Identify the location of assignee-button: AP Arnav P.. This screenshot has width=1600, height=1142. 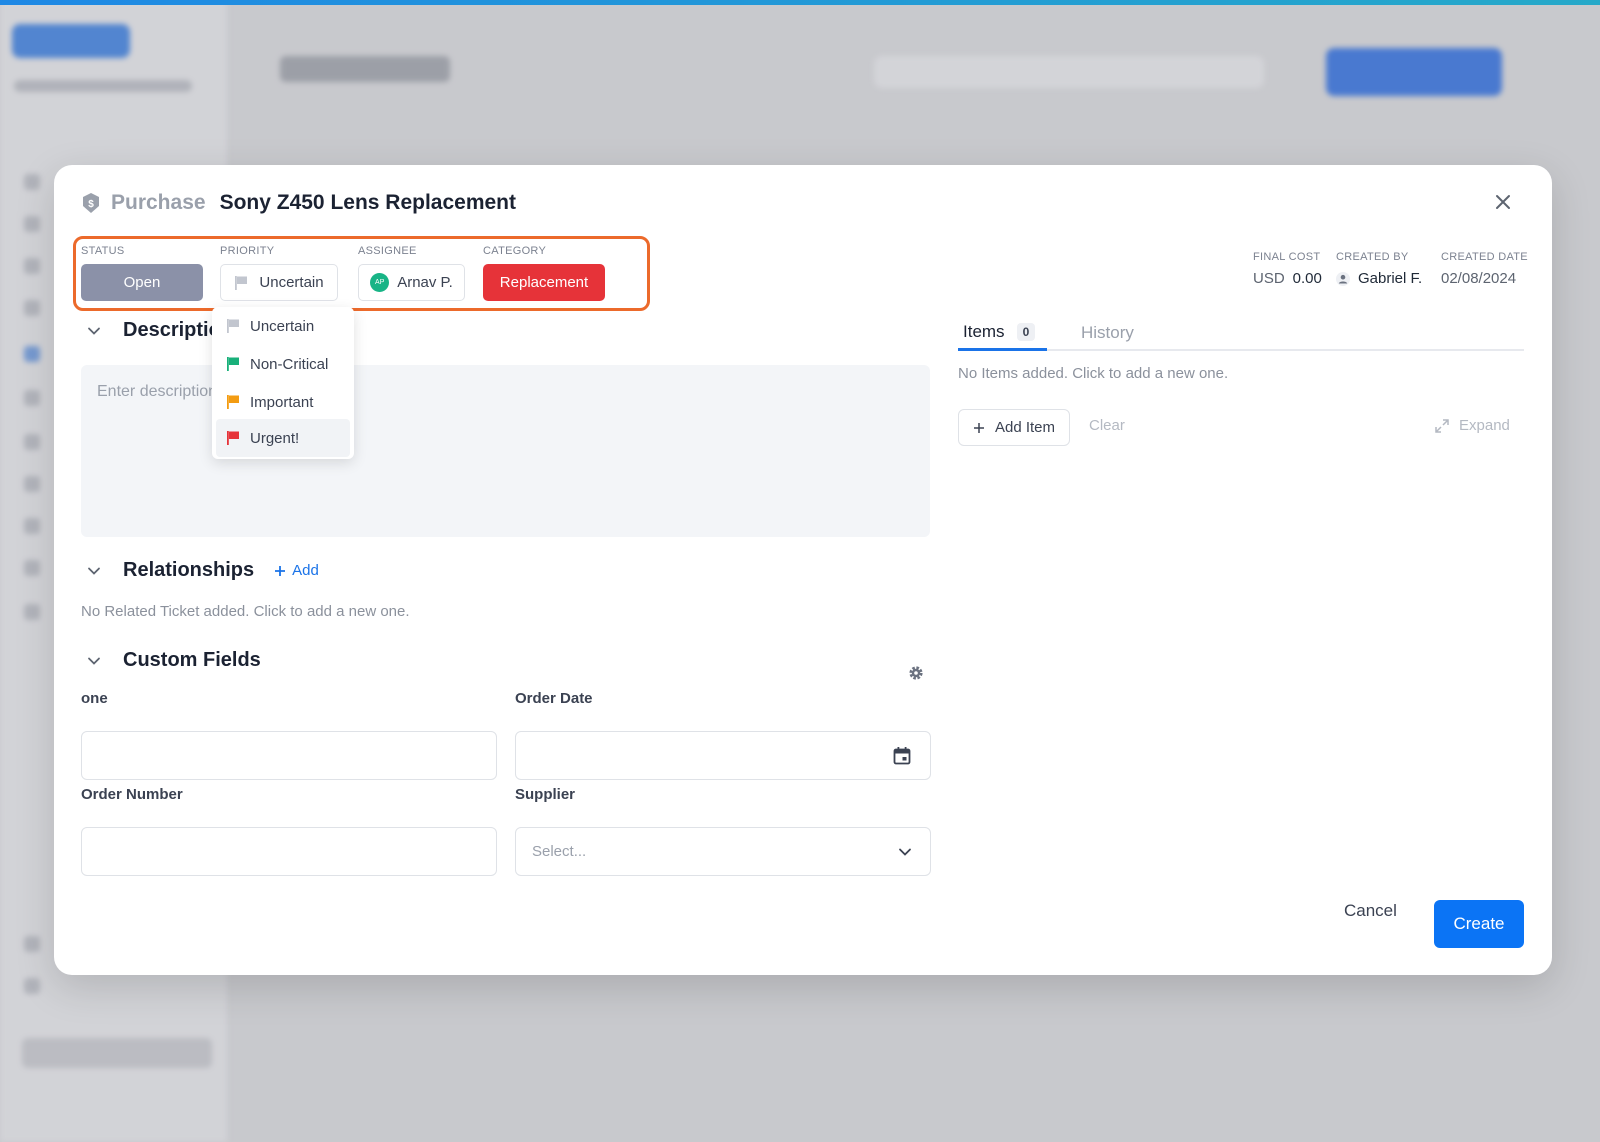
(411, 282).